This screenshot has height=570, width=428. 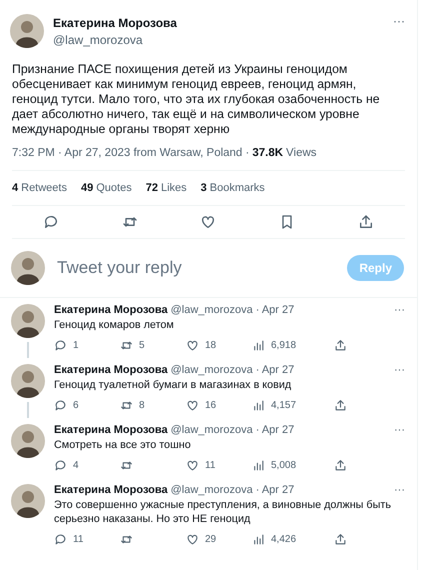 I want to click on like-button, so click(x=208, y=222).